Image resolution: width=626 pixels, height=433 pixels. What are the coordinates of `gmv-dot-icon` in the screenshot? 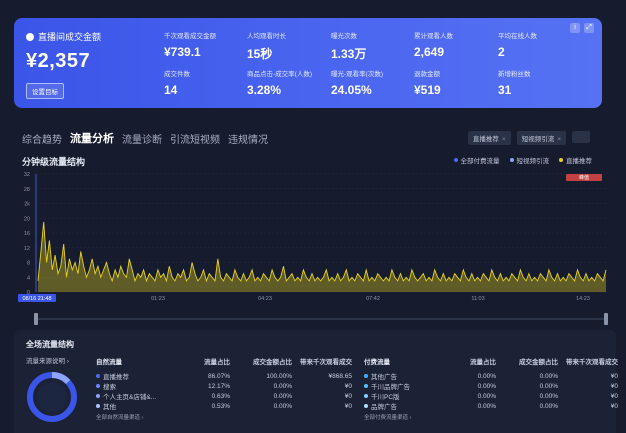 It's located at (30, 36).